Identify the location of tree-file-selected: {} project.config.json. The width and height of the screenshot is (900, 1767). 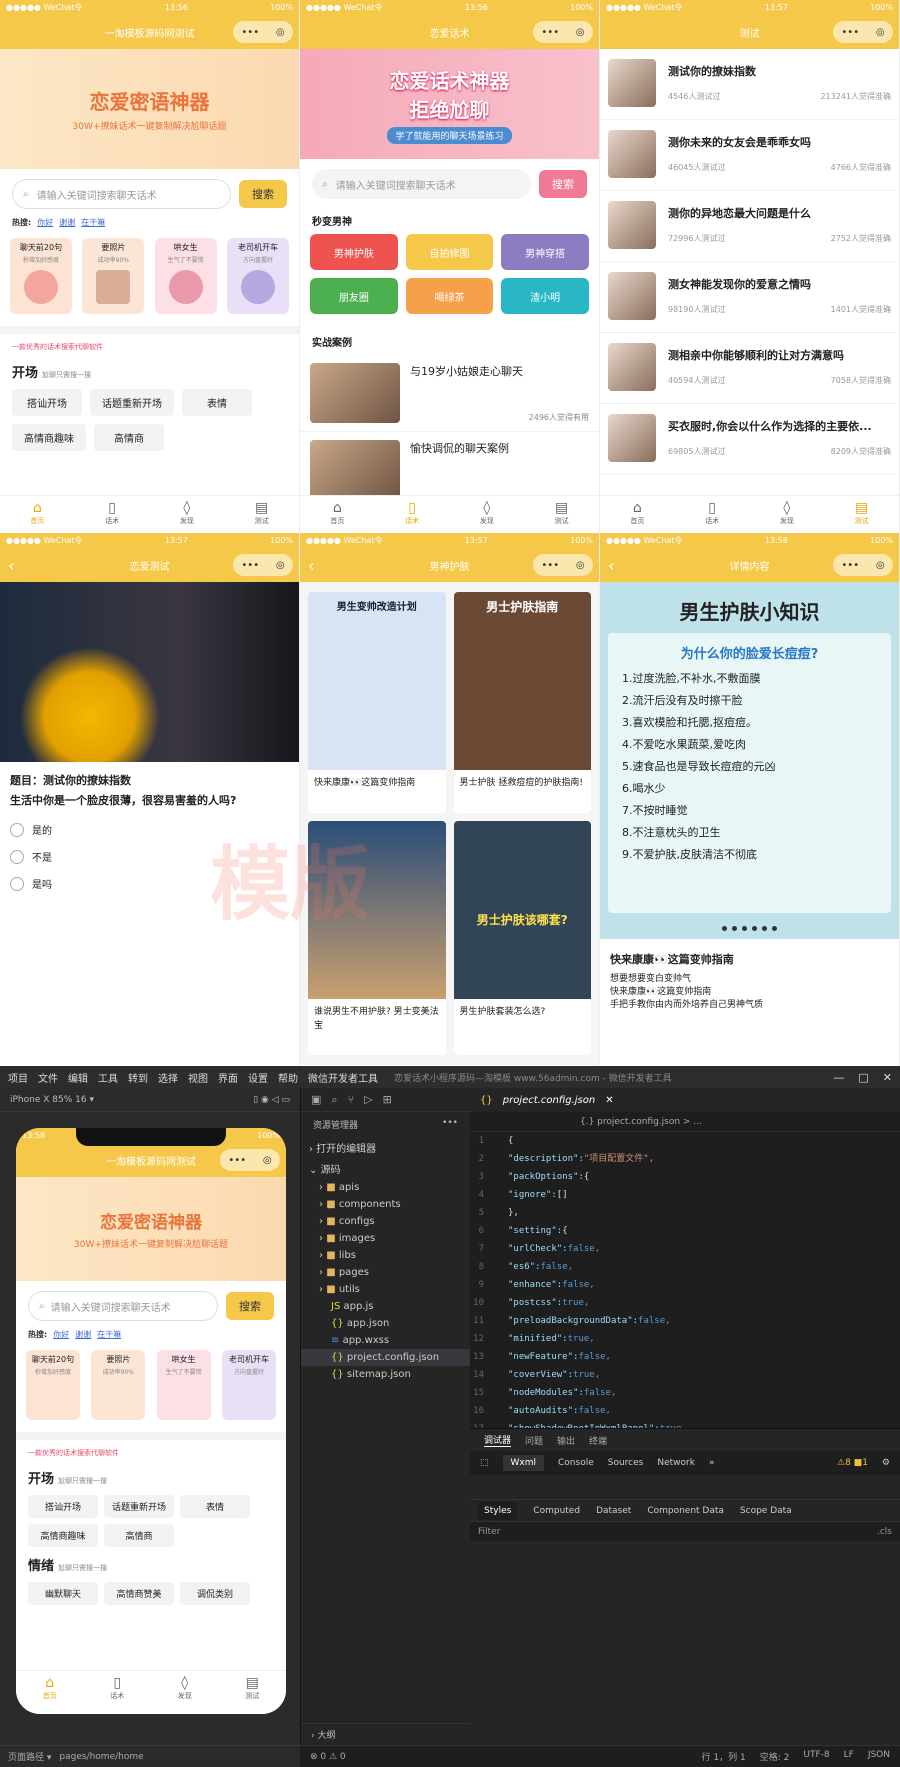
(385, 1357).